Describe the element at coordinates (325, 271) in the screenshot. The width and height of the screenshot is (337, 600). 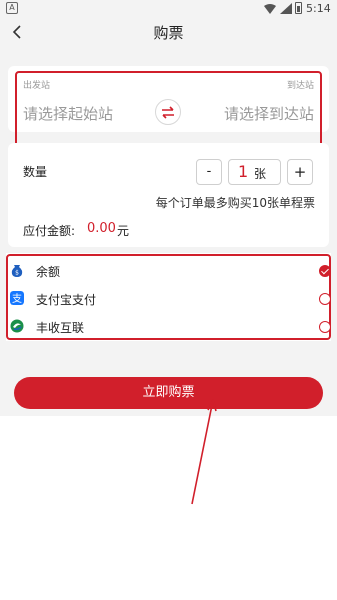
I see `selected-radio-icon` at that location.